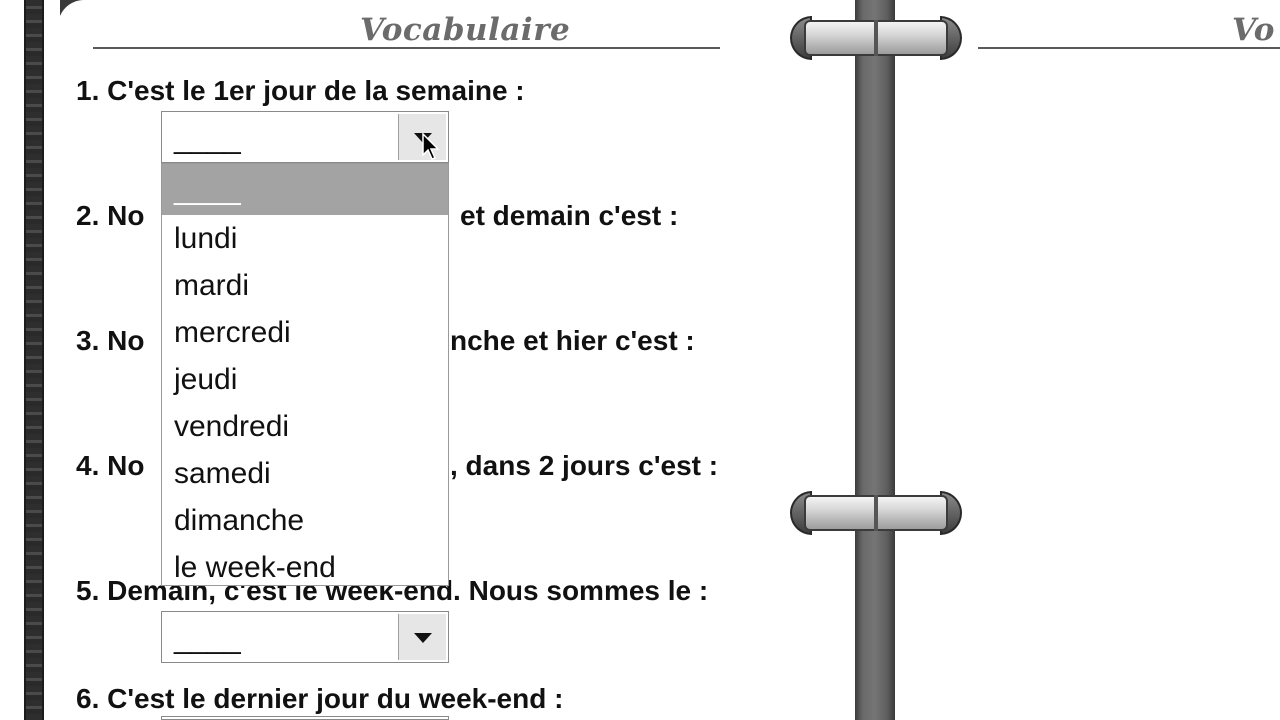 This screenshot has width=1280, height=720. I want to click on chevron-down-icon, so click(423, 638).